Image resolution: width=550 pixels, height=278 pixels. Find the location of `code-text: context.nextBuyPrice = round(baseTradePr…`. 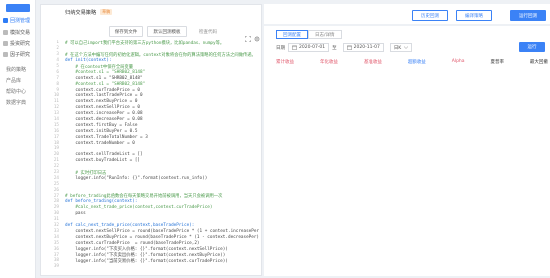

code-text: context.nextBuyPrice = round(baseTradePr… is located at coordinates (162, 237).